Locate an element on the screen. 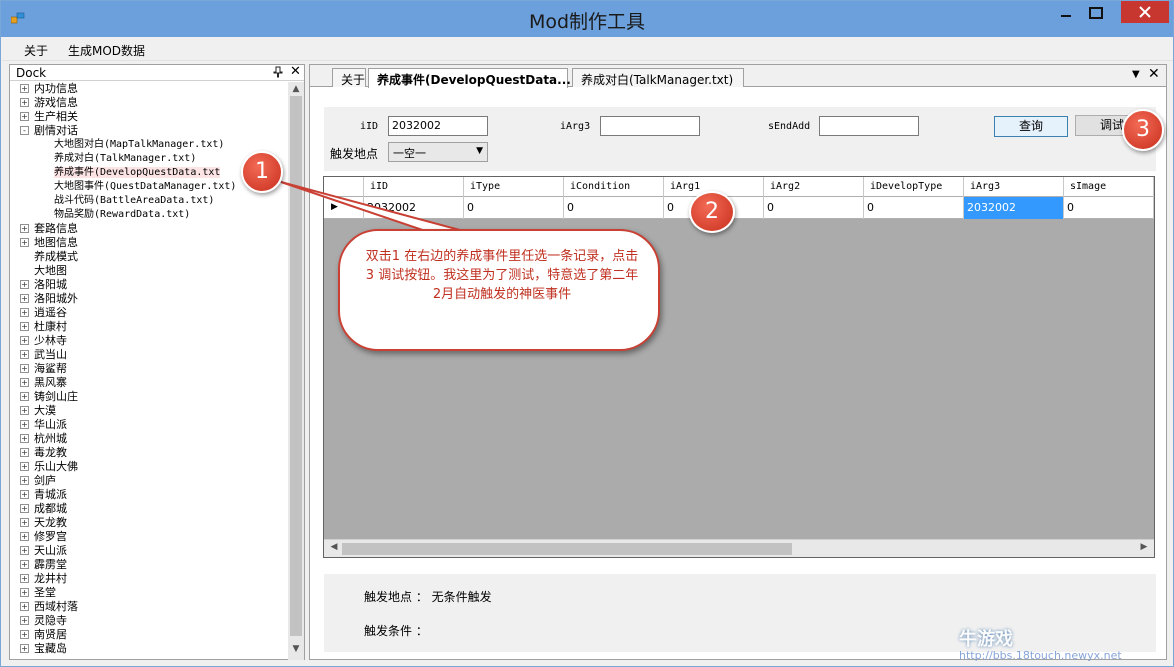  column-header: iArg3 is located at coordinates (1014, 187).